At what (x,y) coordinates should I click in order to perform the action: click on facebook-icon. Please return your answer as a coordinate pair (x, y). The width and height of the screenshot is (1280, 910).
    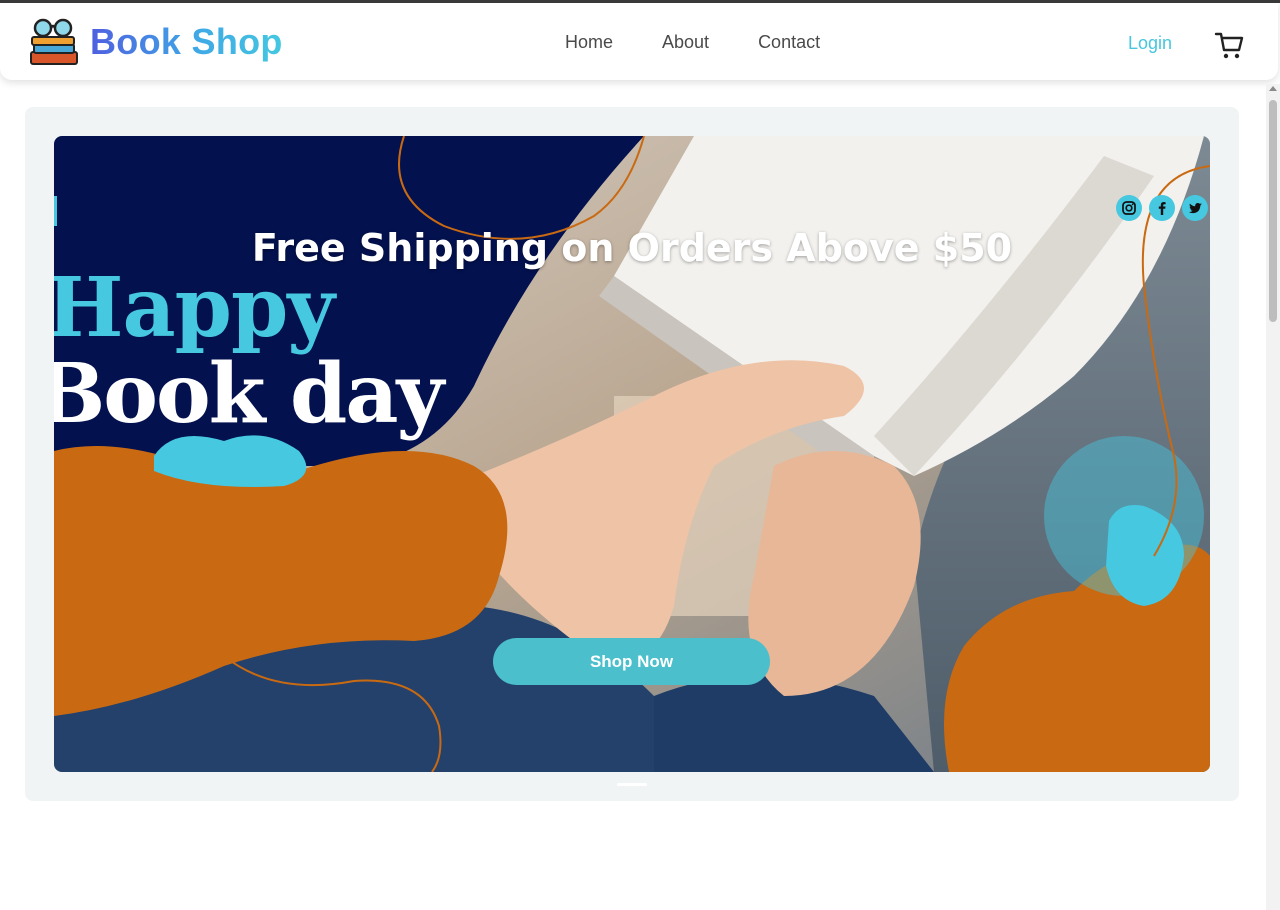
    Looking at the image, I should click on (1162, 208).